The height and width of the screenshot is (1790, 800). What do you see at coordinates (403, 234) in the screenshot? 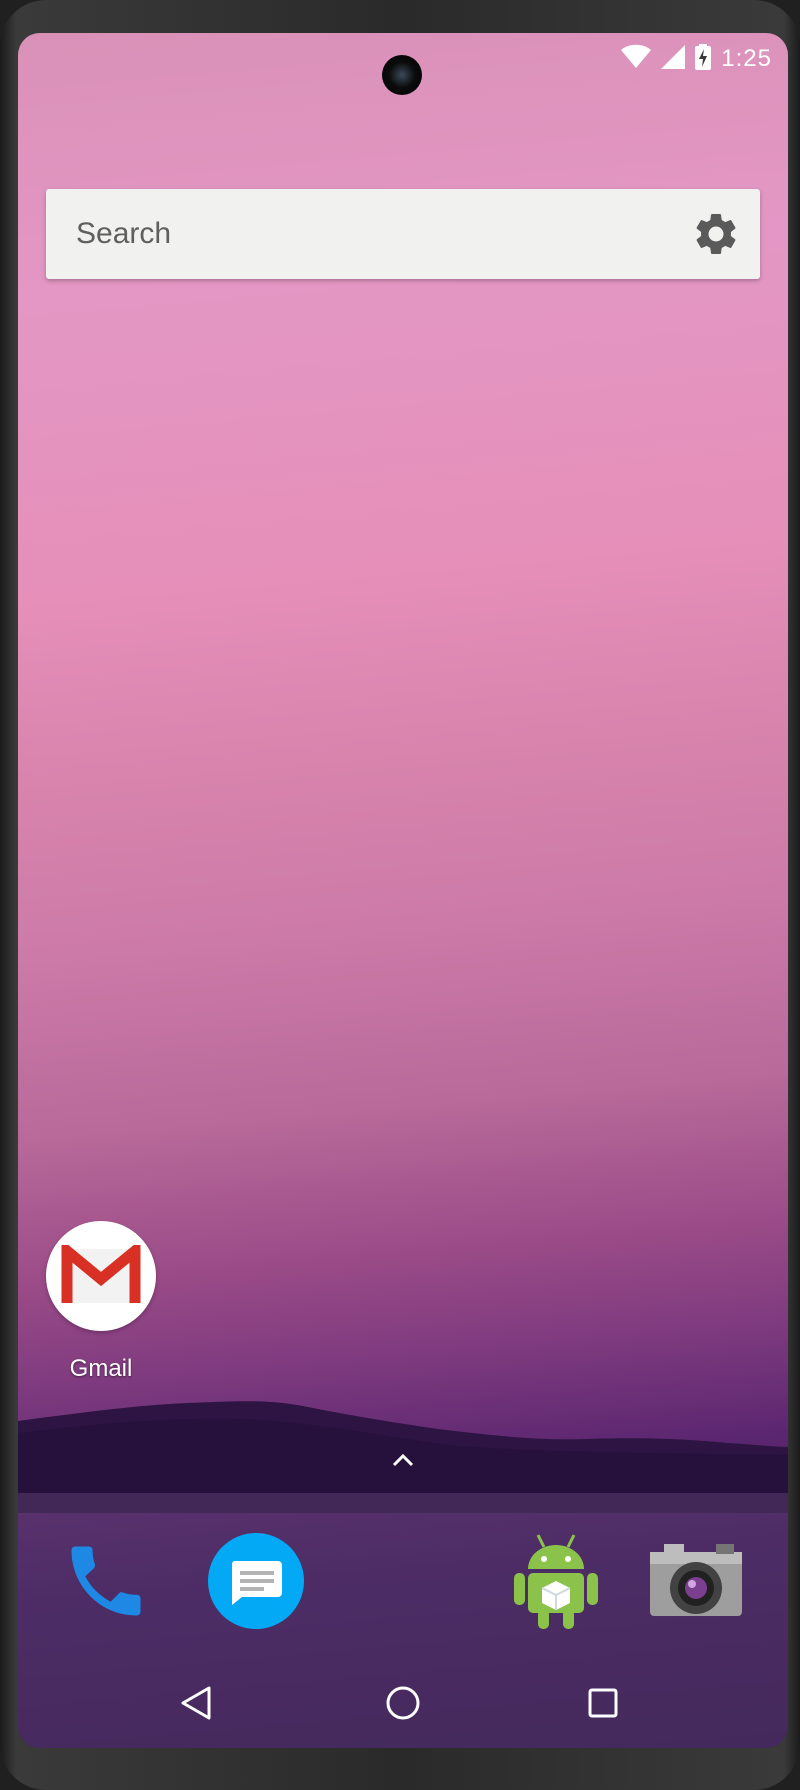
I see `search-bar: Search` at bounding box center [403, 234].